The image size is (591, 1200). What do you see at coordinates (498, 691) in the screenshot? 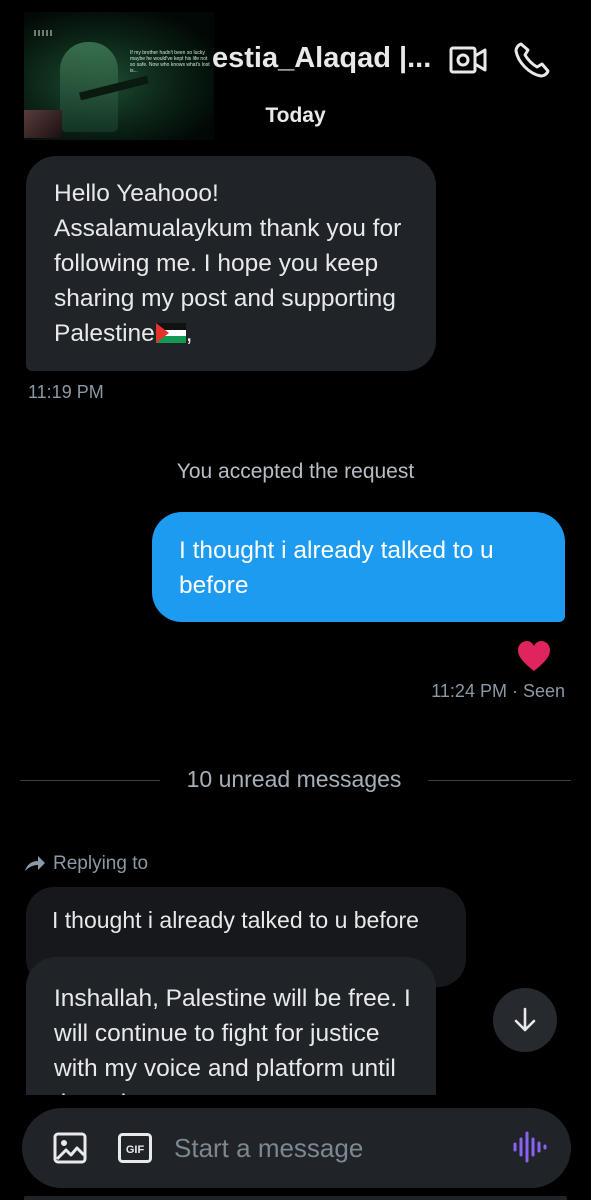
I see `message-timestamp-seen: 11:24 PM · Seen` at bounding box center [498, 691].